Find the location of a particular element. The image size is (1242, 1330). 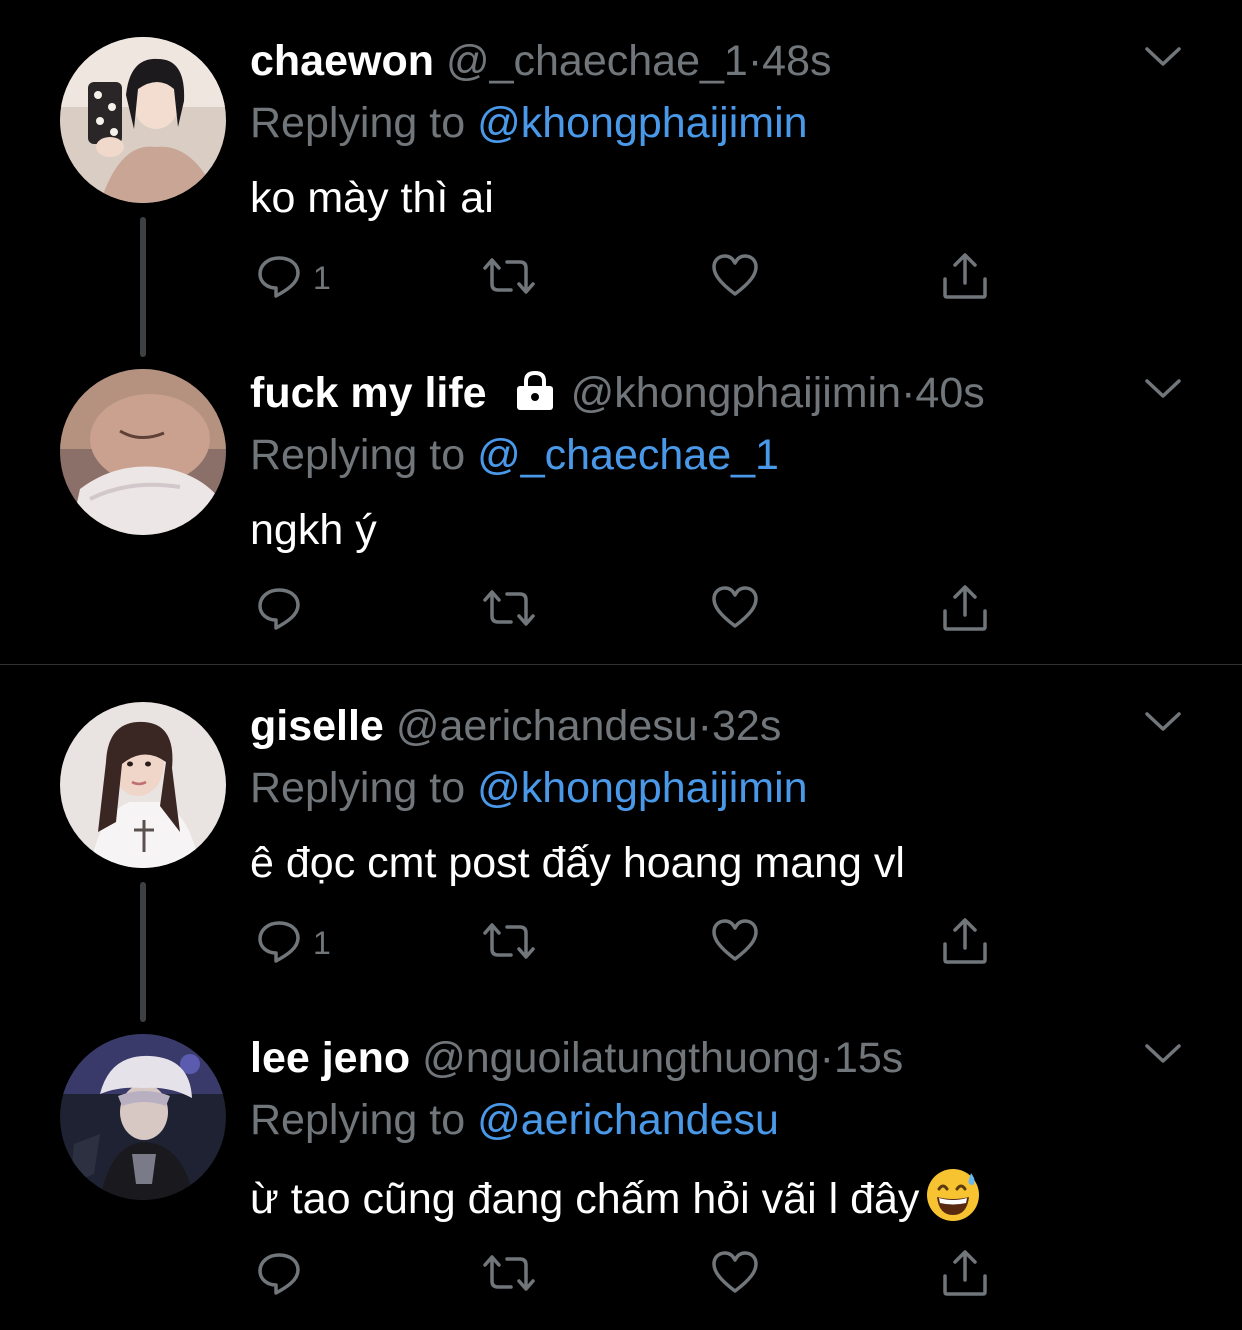

timestamp: 48s is located at coordinates (796, 61).